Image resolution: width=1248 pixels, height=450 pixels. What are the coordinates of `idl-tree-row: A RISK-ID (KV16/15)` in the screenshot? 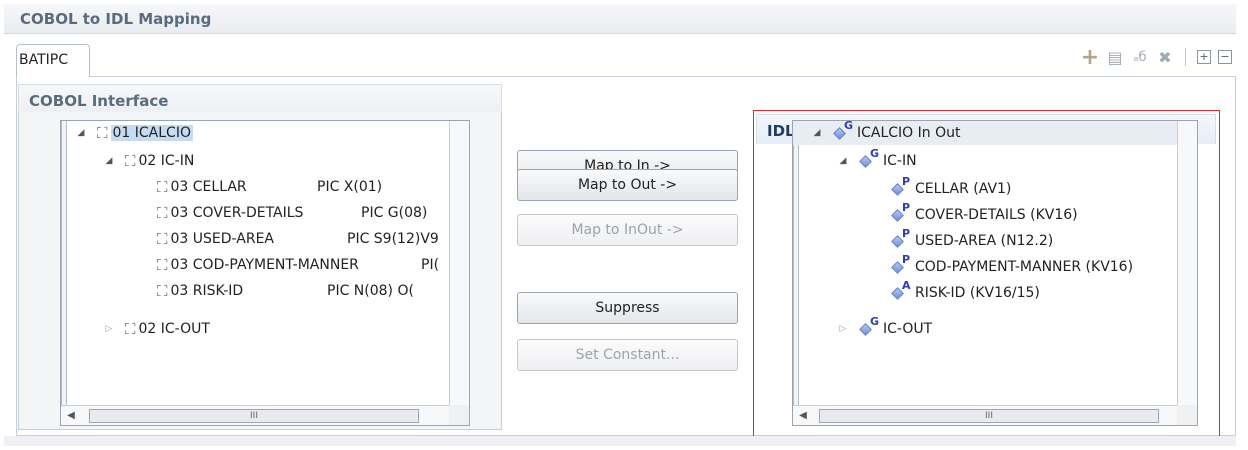 It's located at (965, 292).